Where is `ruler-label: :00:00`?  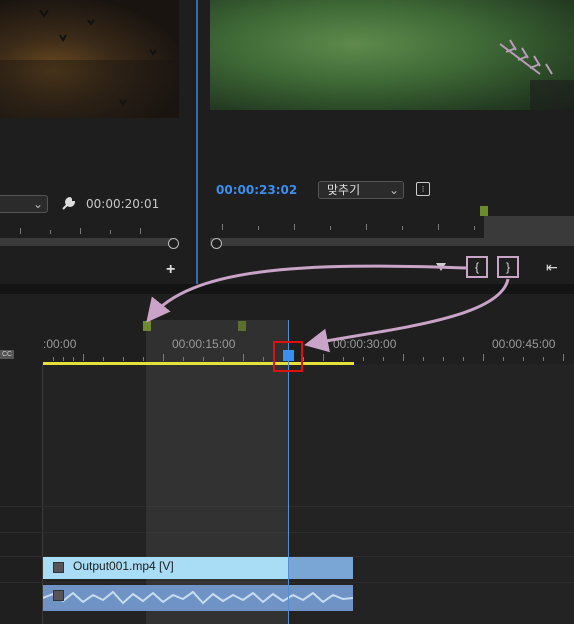
ruler-label: :00:00 is located at coordinates (60, 344).